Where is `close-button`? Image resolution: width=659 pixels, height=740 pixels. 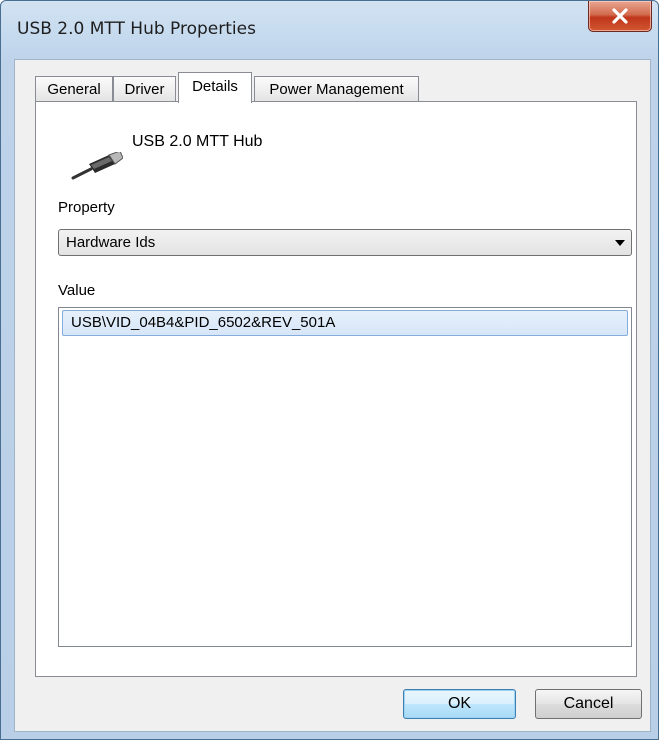 close-button is located at coordinates (620, 16).